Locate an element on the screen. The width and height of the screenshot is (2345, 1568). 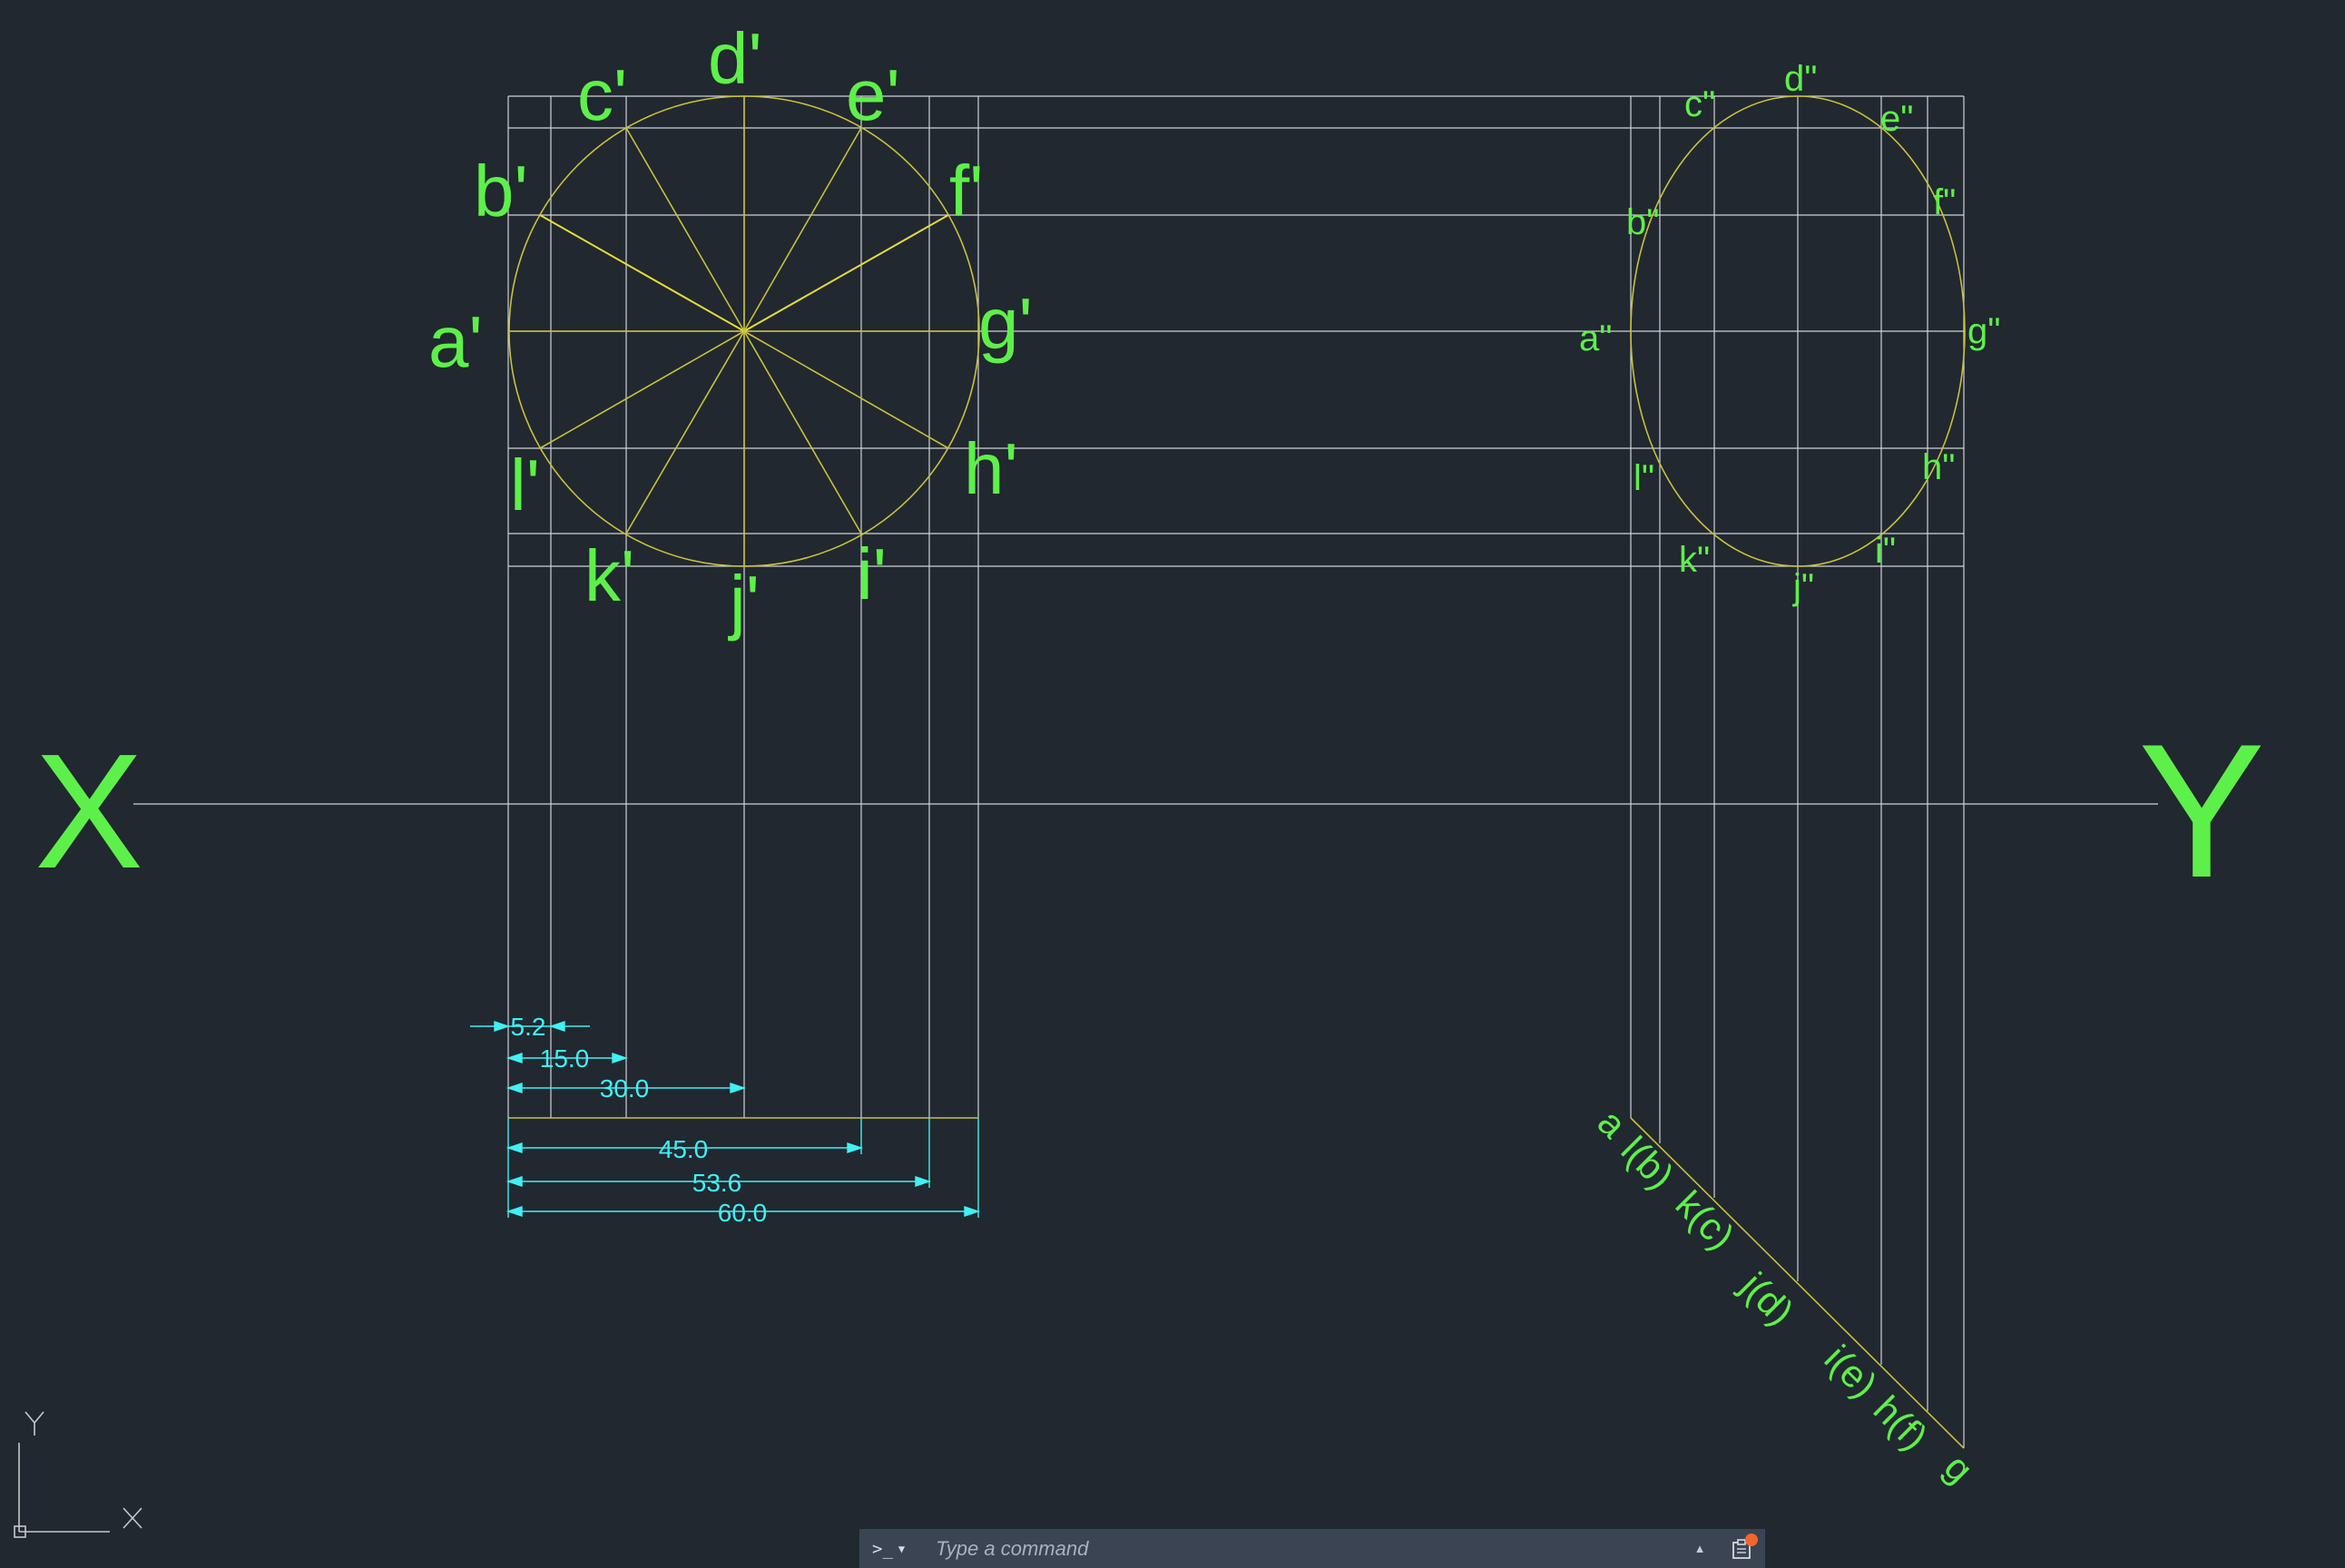
label-e-prime: e' is located at coordinates (873, 94).